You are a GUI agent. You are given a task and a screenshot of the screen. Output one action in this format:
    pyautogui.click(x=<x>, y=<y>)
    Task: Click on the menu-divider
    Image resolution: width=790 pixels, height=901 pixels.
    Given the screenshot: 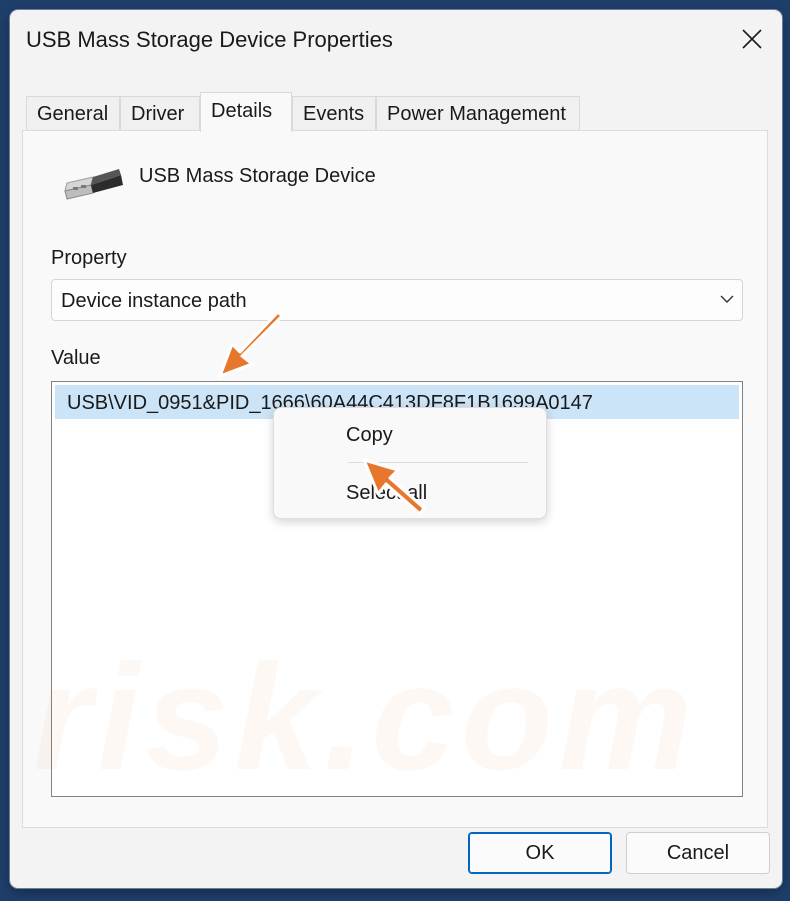 What is the action you would take?
    pyautogui.click(x=438, y=462)
    